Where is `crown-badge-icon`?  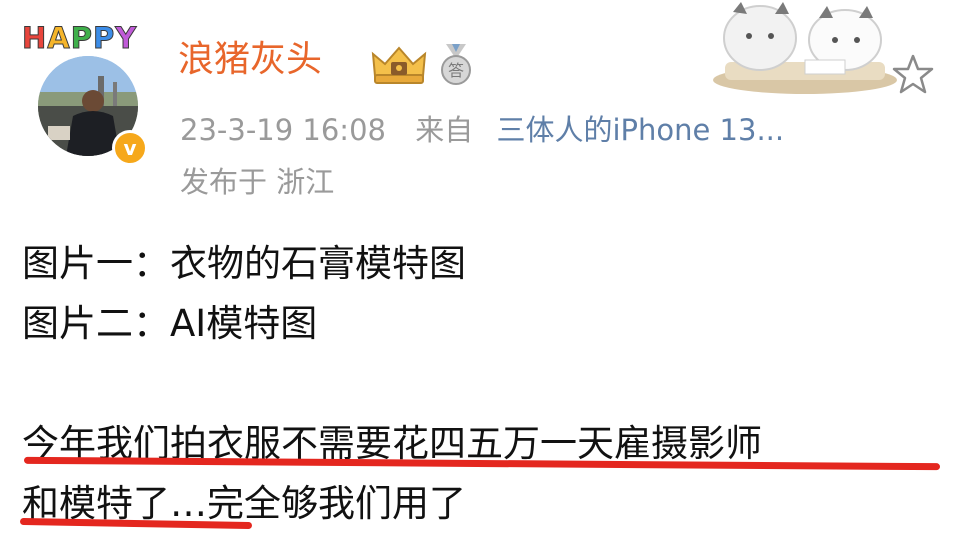 crown-badge-icon is located at coordinates (399, 64).